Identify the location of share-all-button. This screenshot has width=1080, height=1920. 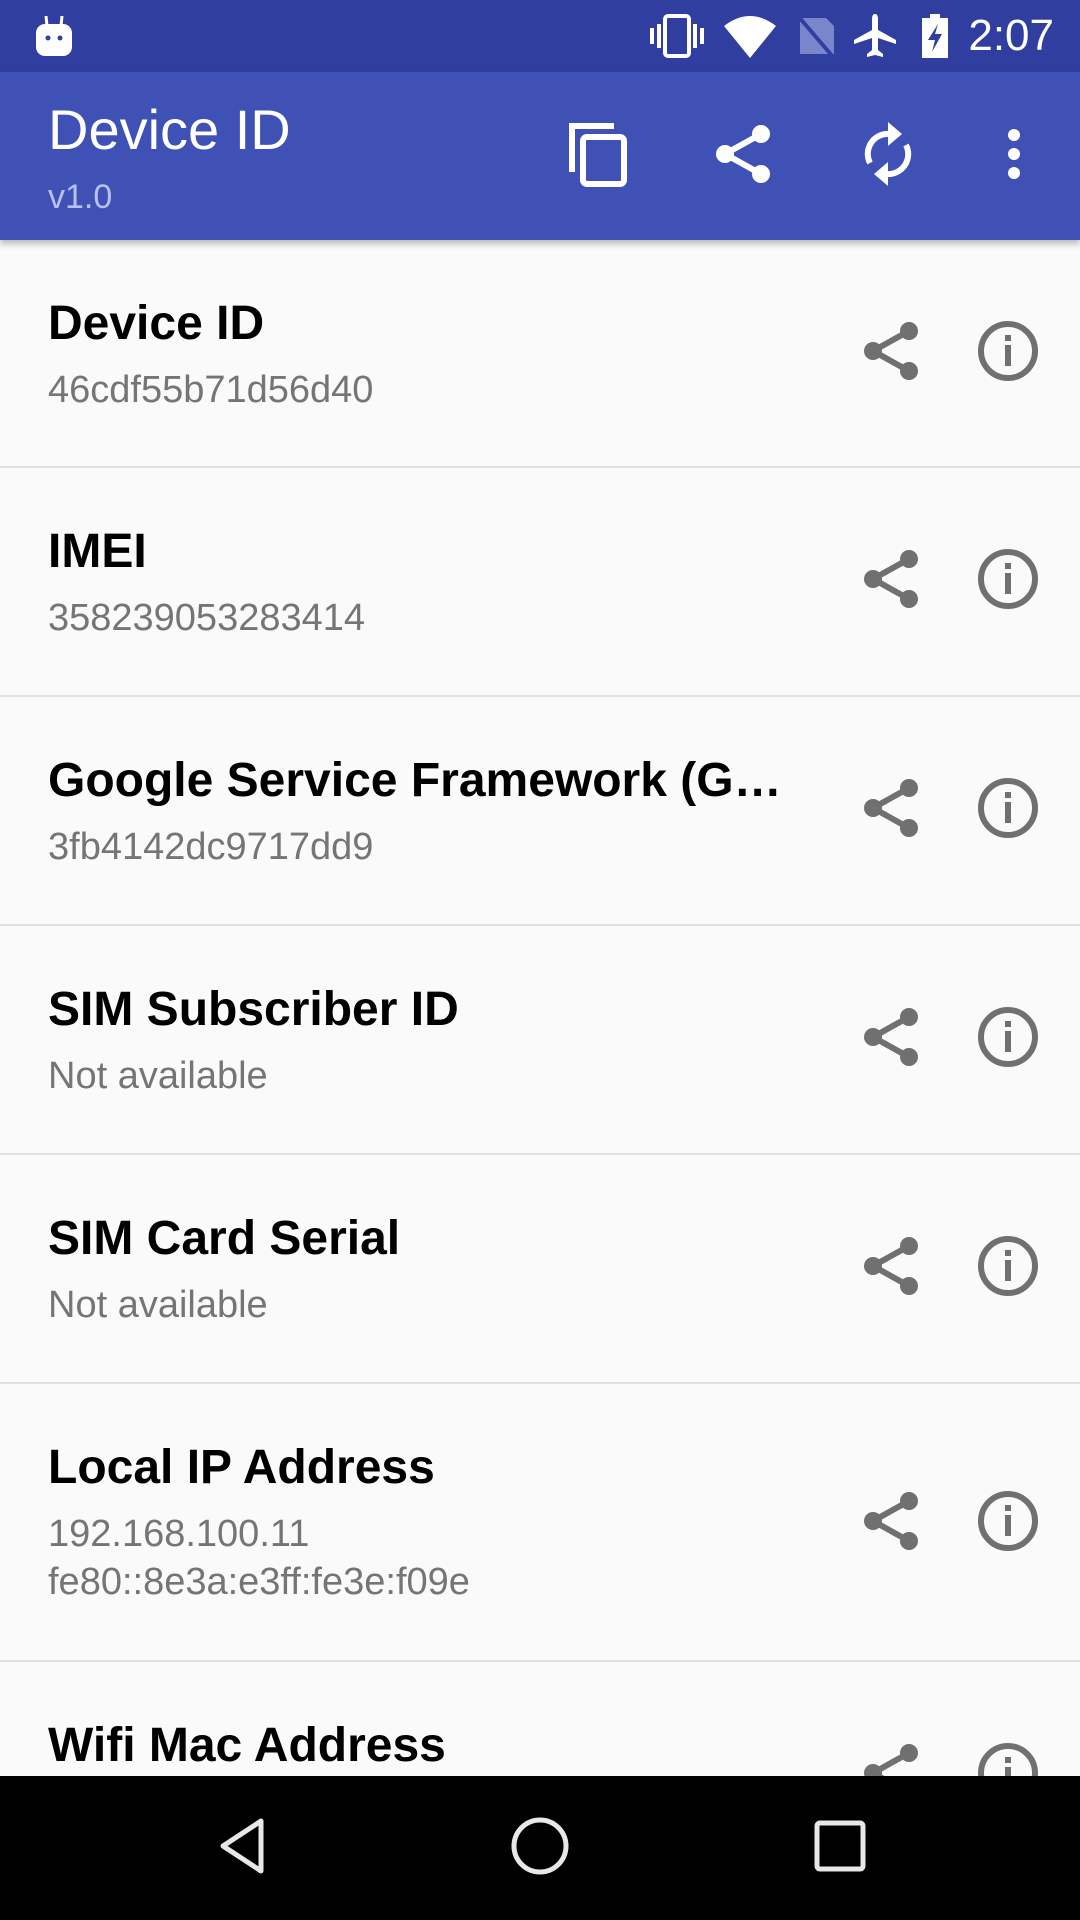
(743, 156).